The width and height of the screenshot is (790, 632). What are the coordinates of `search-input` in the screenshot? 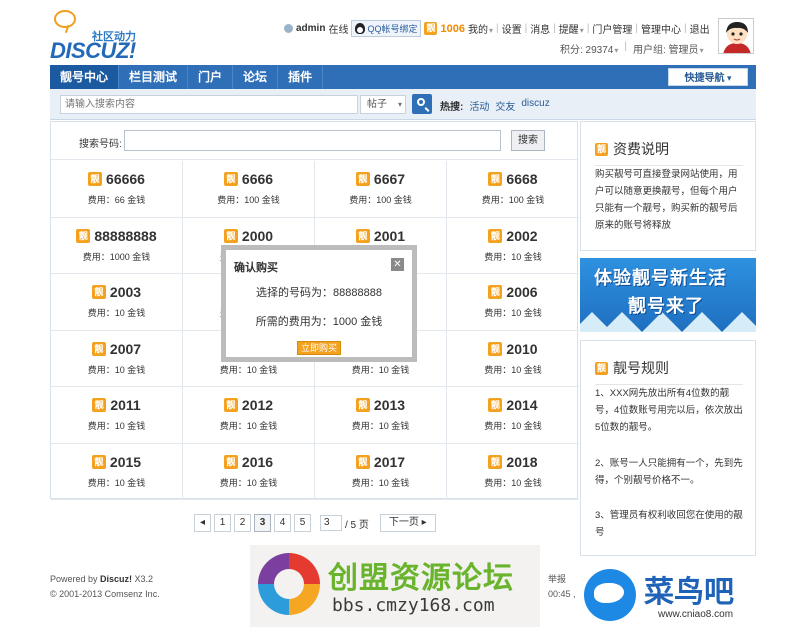 It's located at (209, 104).